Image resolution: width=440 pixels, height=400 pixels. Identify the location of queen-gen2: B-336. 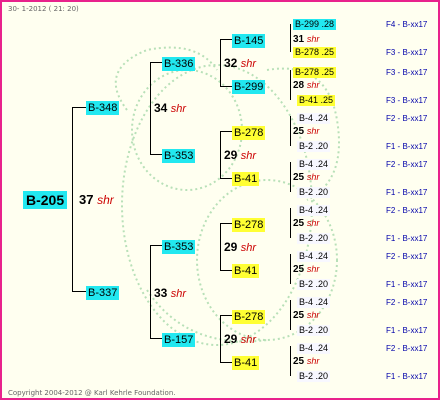
(179, 64).